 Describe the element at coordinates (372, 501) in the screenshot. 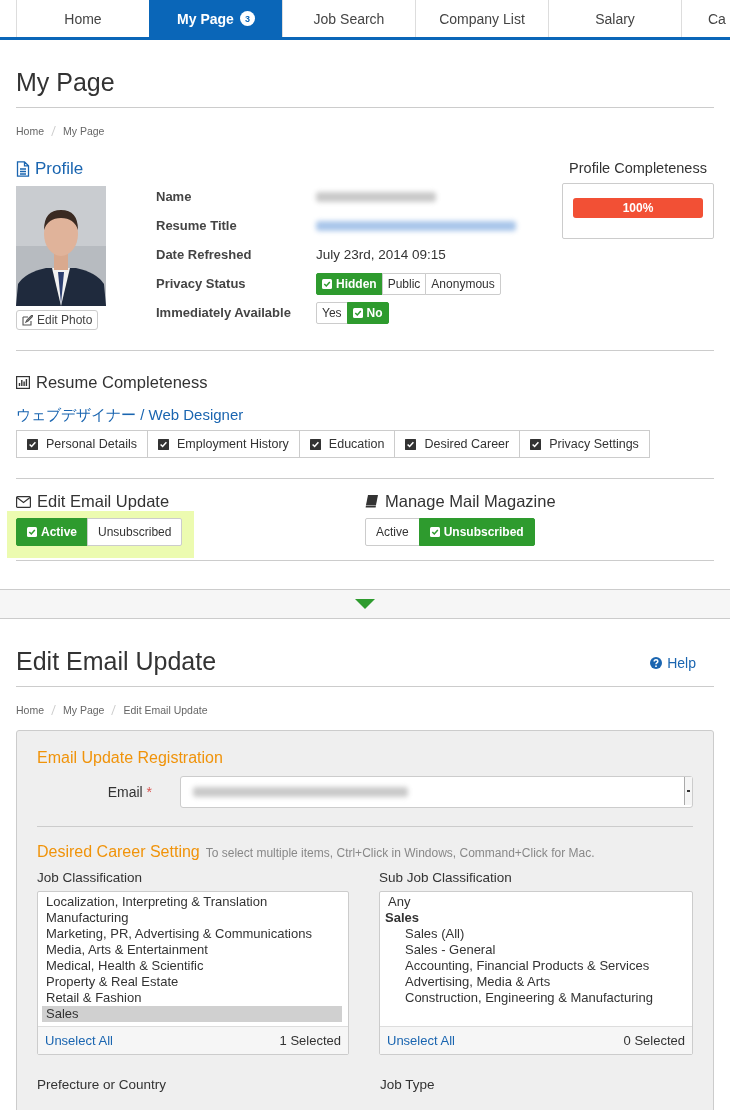

I see `book-icon` at that location.